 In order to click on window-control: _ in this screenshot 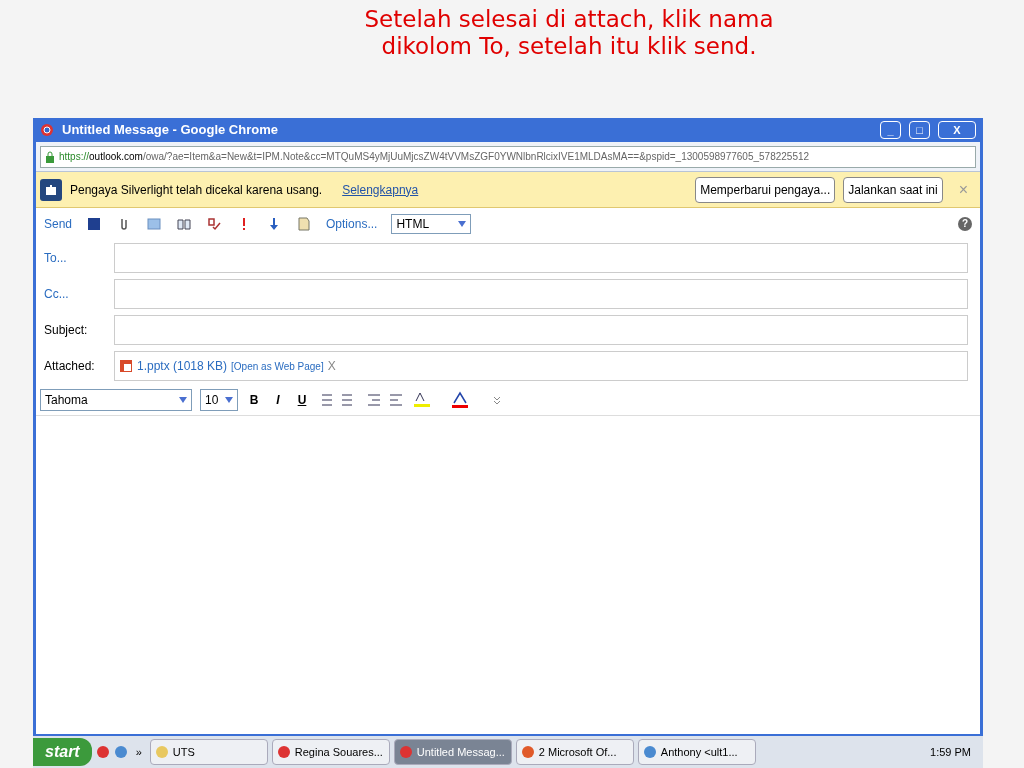, I will do `click(890, 130)`.